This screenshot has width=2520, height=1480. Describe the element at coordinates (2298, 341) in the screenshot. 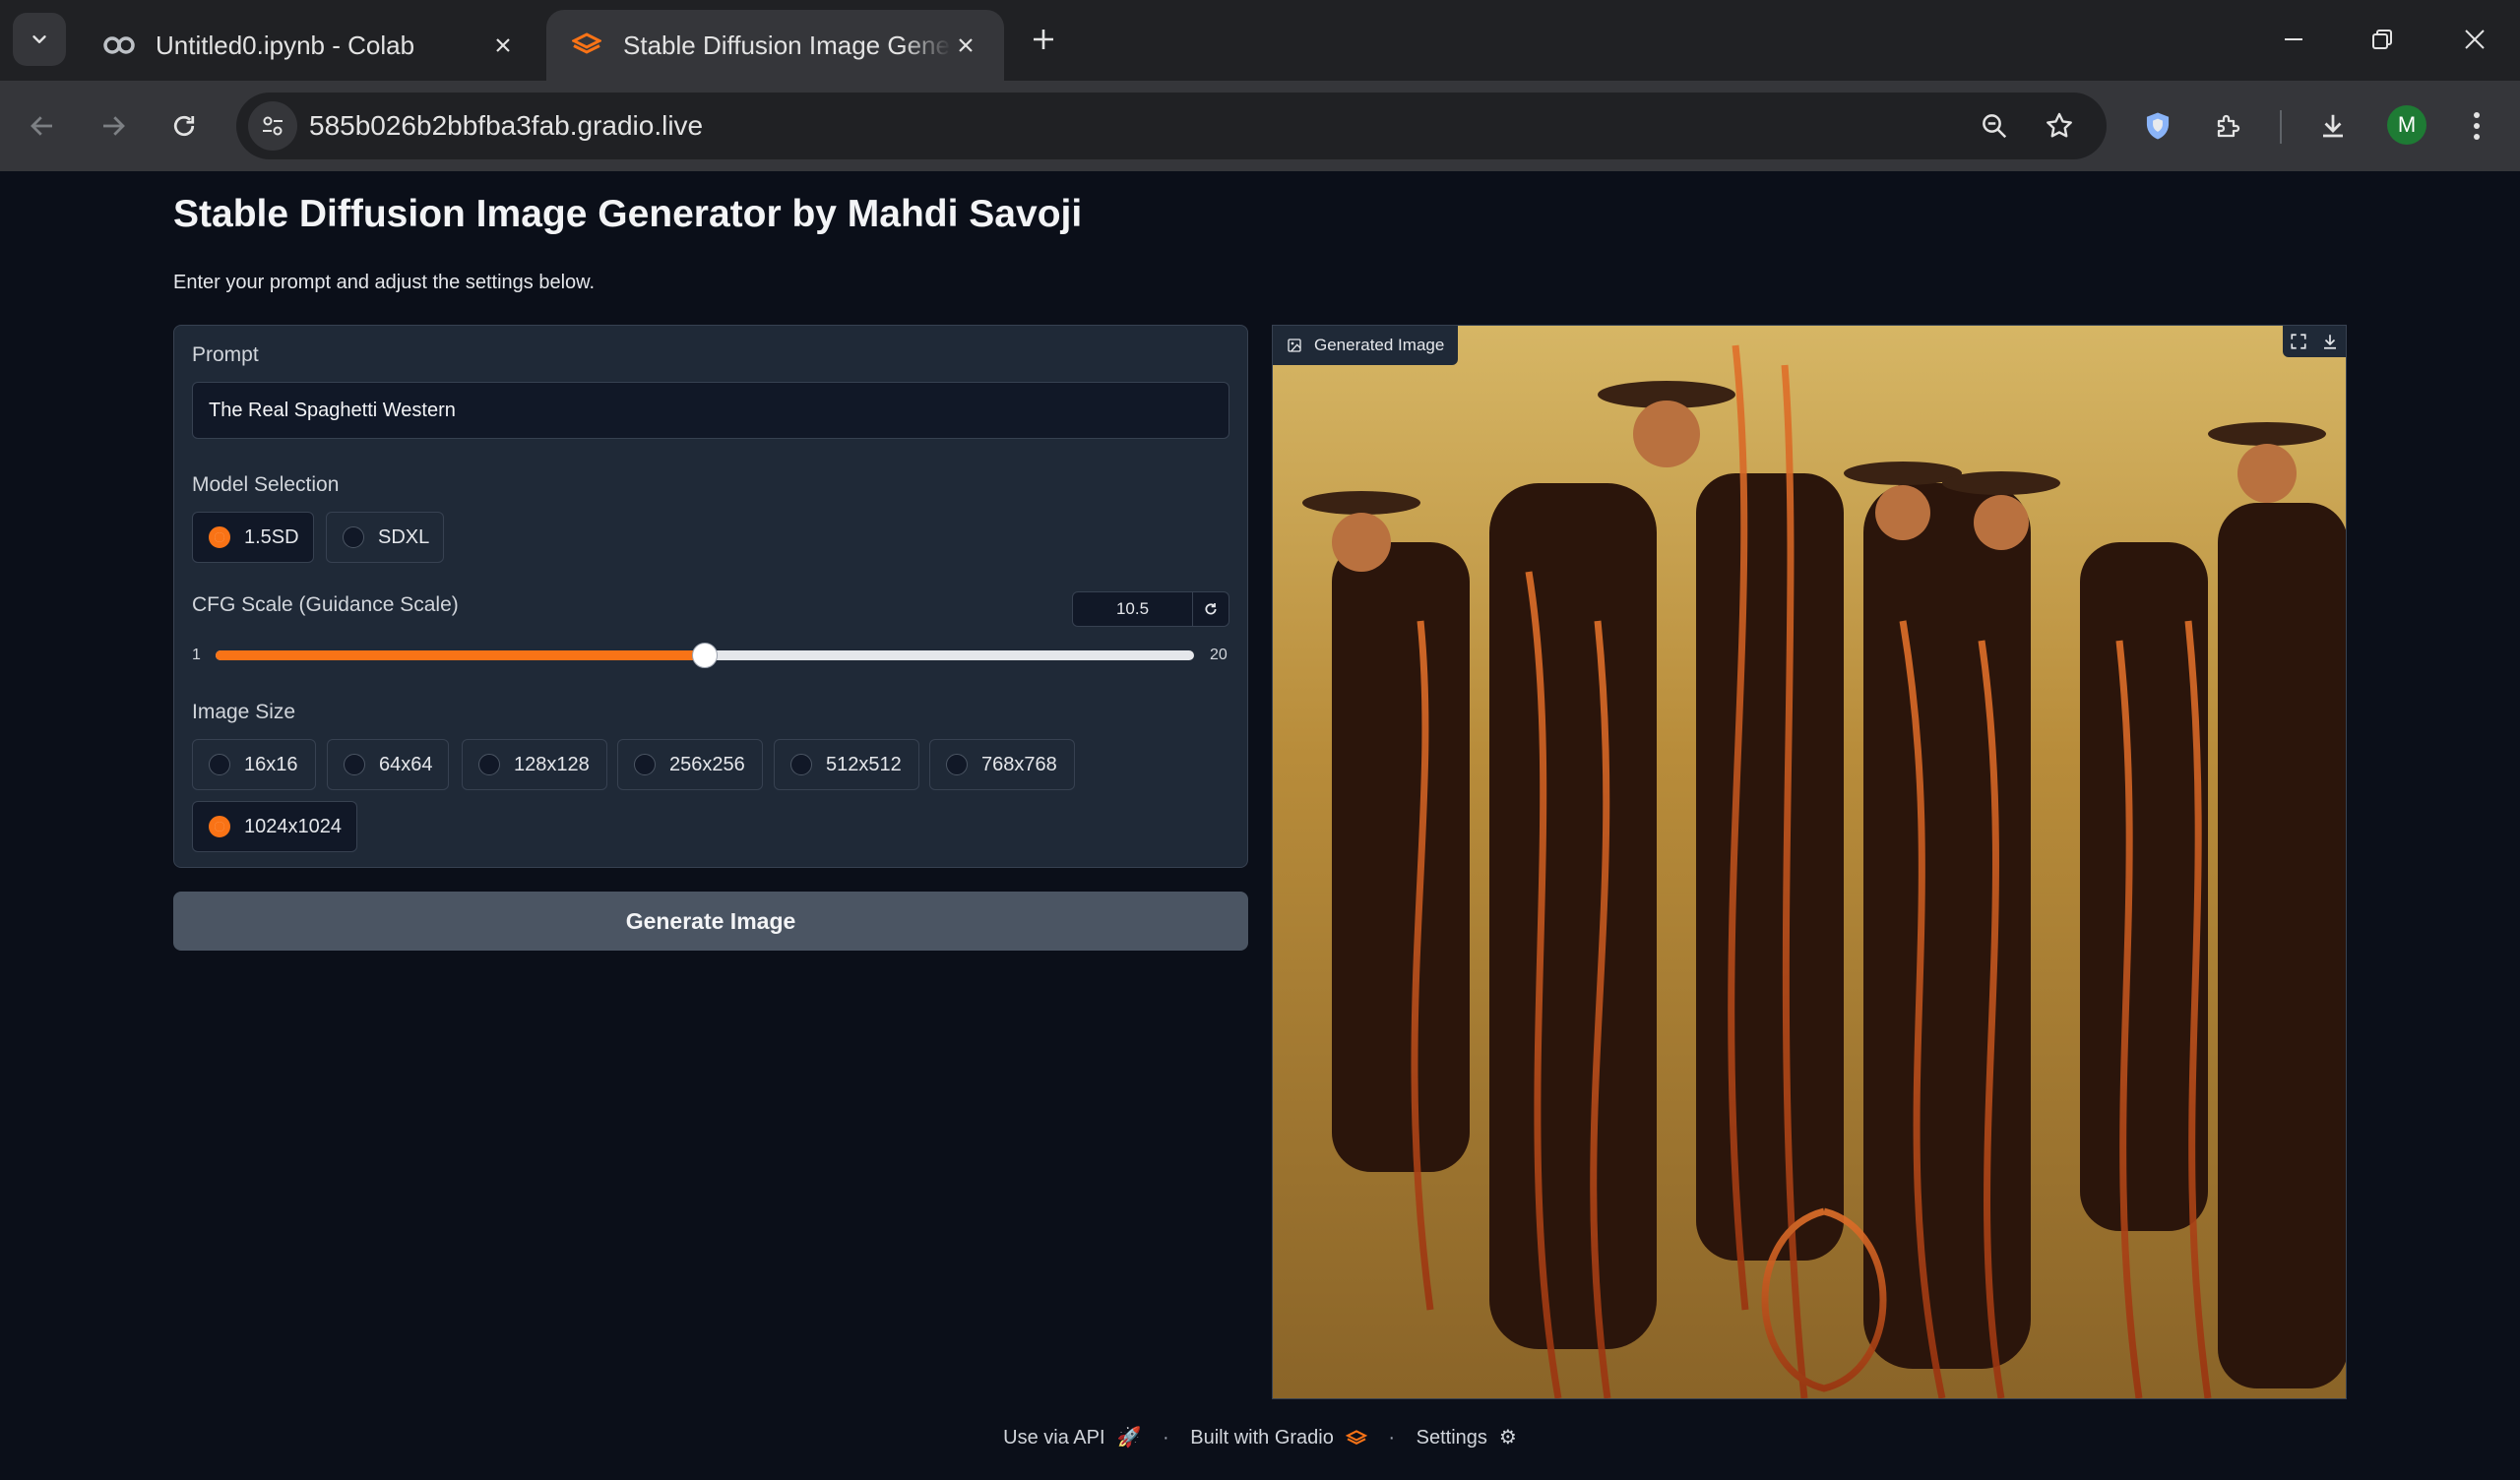

I see `fullscreen-icon` at that location.